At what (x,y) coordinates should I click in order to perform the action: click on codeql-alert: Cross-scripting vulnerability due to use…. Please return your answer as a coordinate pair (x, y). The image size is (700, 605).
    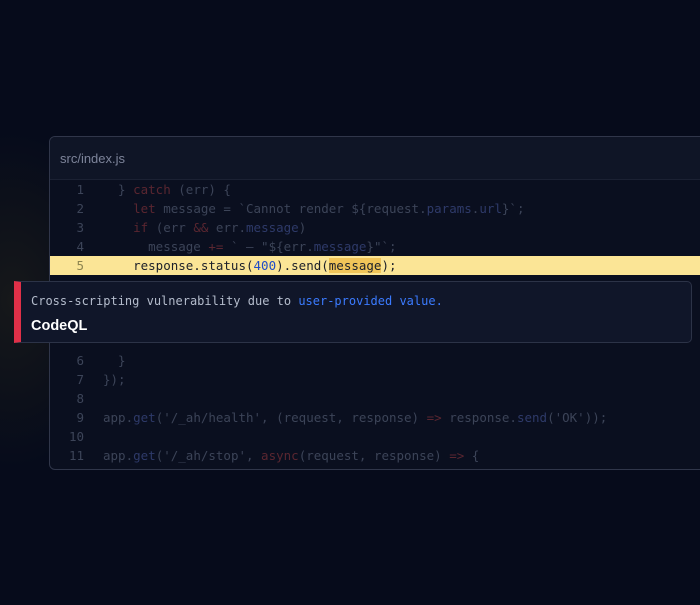
    Looking at the image, I should click on (353, 312).